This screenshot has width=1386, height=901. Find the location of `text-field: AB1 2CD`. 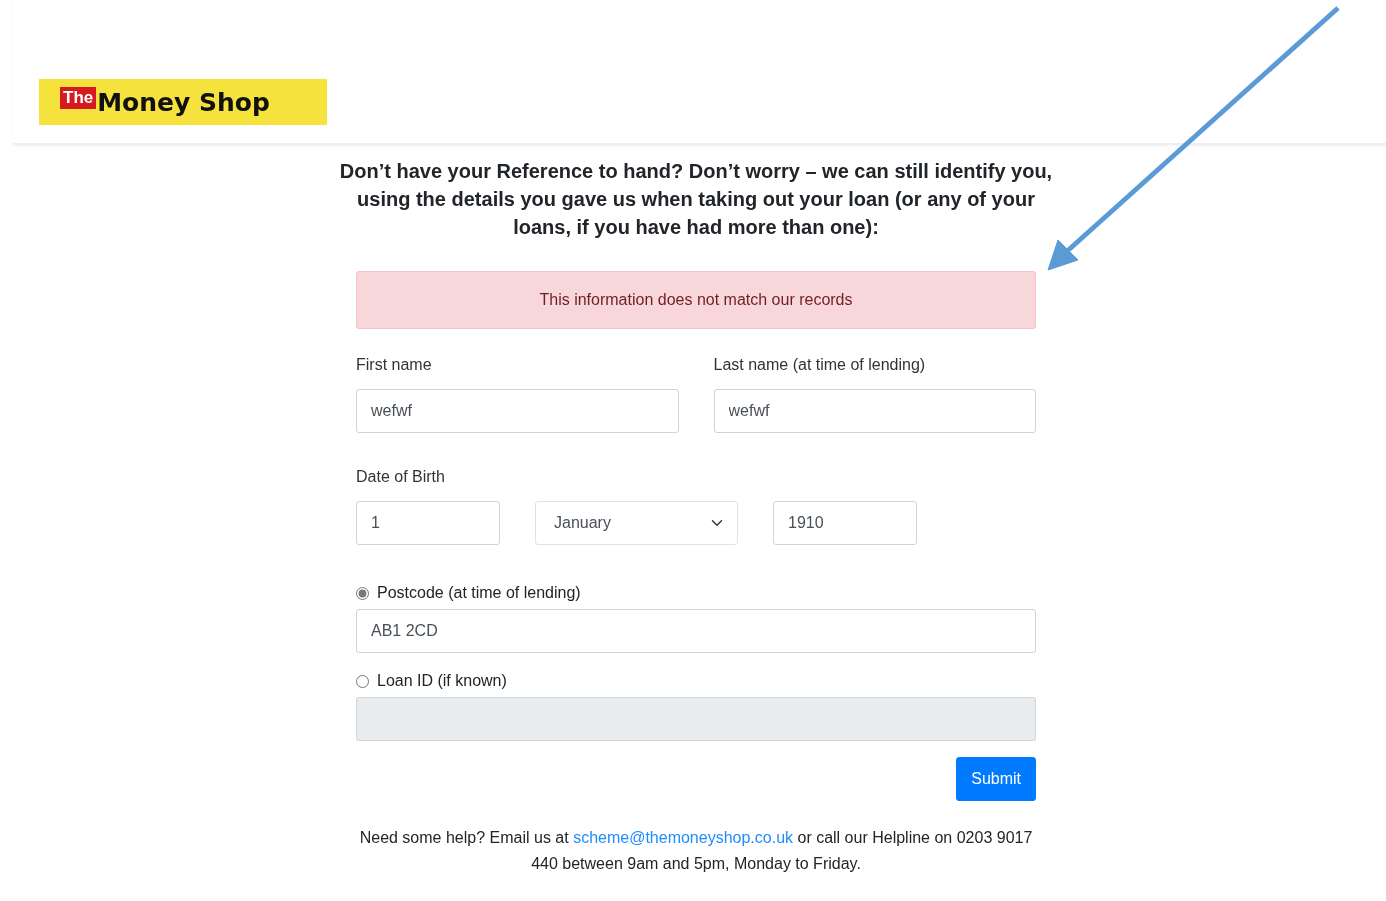

text-field: AB1 2CD is located at coordinates (696, 631).